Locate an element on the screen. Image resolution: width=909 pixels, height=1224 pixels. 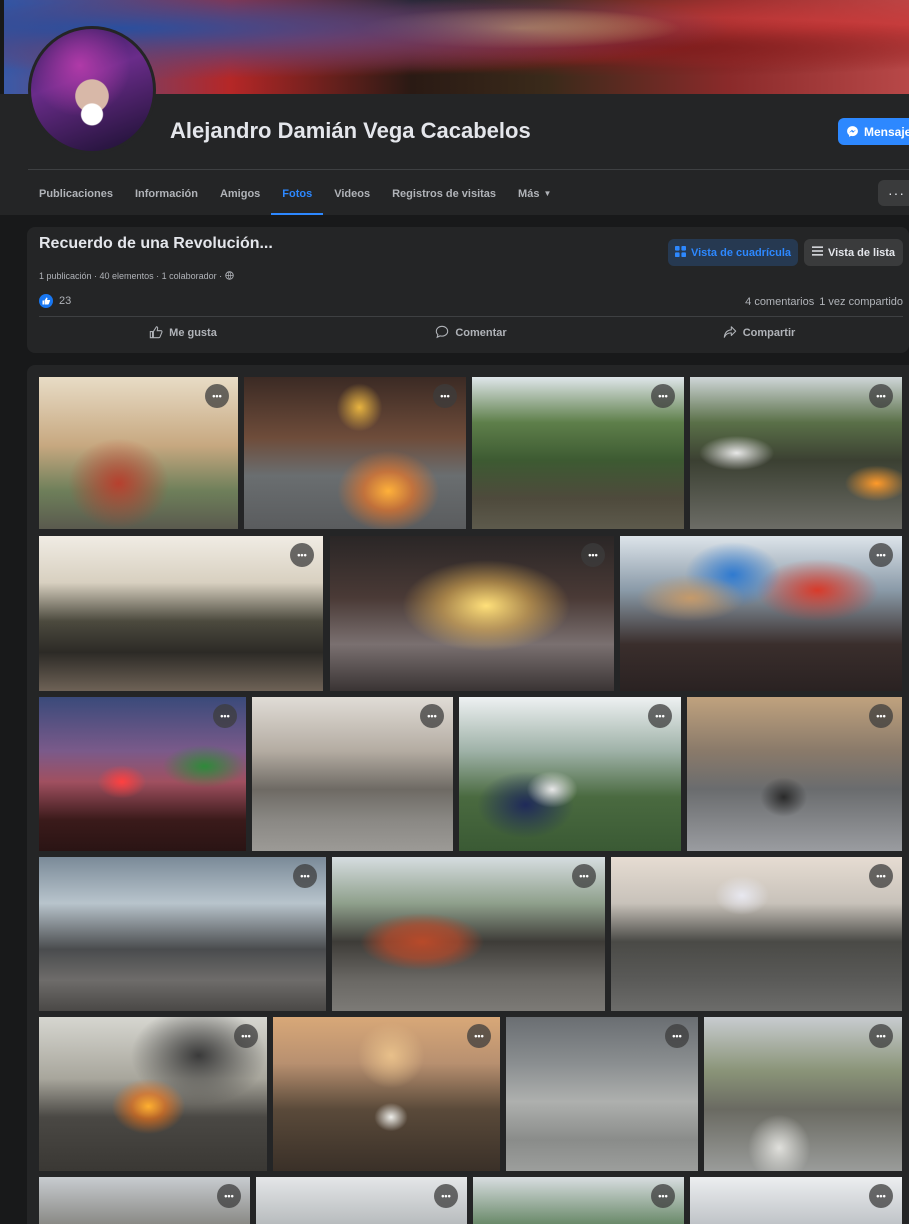
tab-informacion: Información is located at coordinates (166, 193).